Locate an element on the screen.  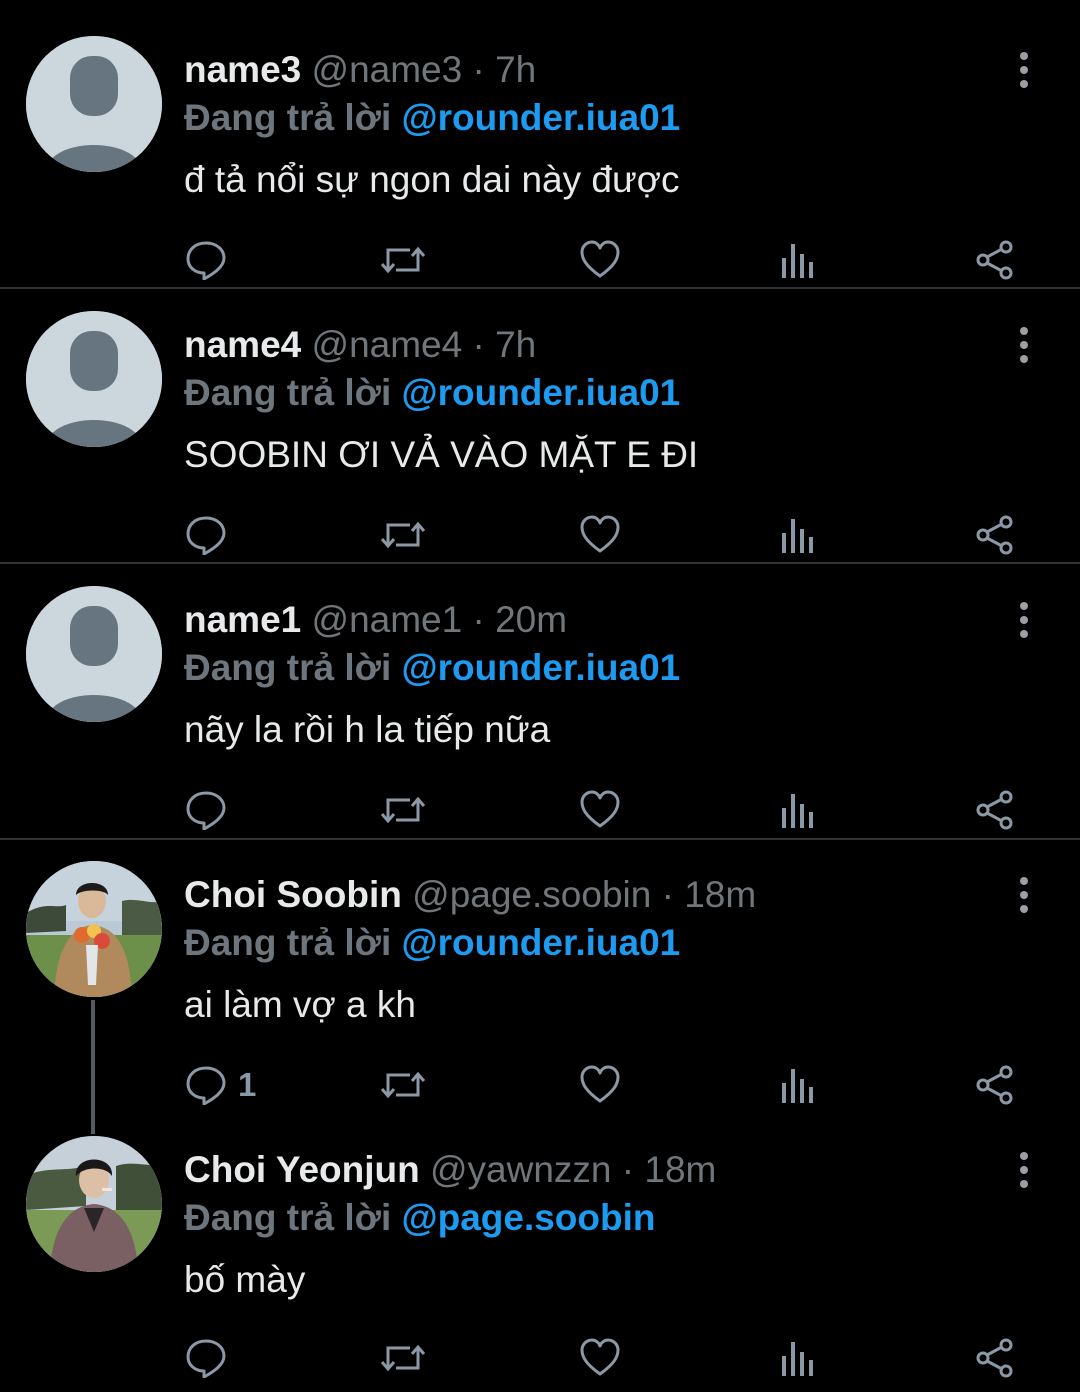
display-name: Choi Soobin is located at coordinates (293, 894).